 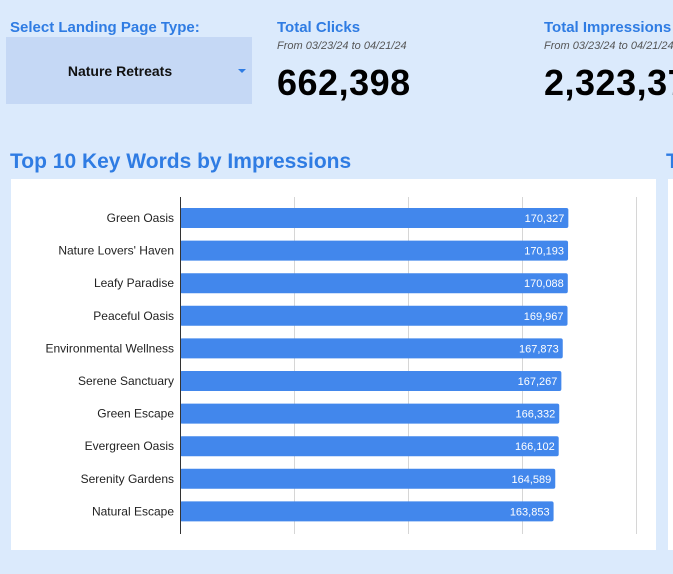 I want to click on filter-label: Select Landing Page Type:, so click(x=105, y=27).